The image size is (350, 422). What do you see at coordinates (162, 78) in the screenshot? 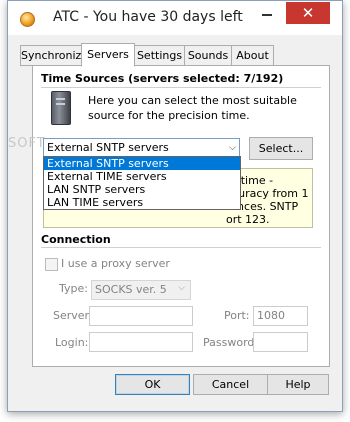
I see `time-sources-heading: Time Sources (servers selected: 7/192)` at bounding box center [162, 78].